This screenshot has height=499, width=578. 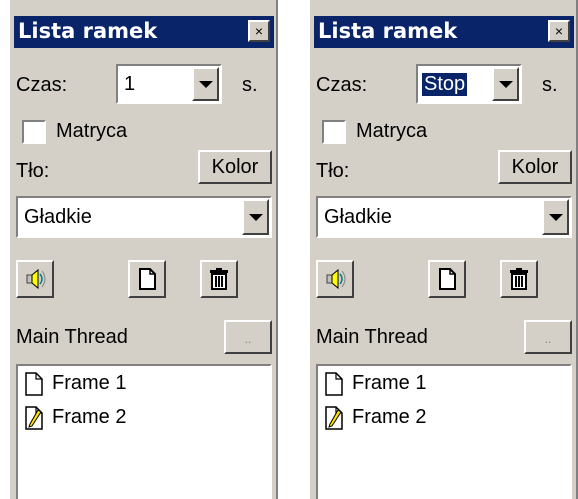 I want to click on time-value: Stop, so click(x=445, y=84).